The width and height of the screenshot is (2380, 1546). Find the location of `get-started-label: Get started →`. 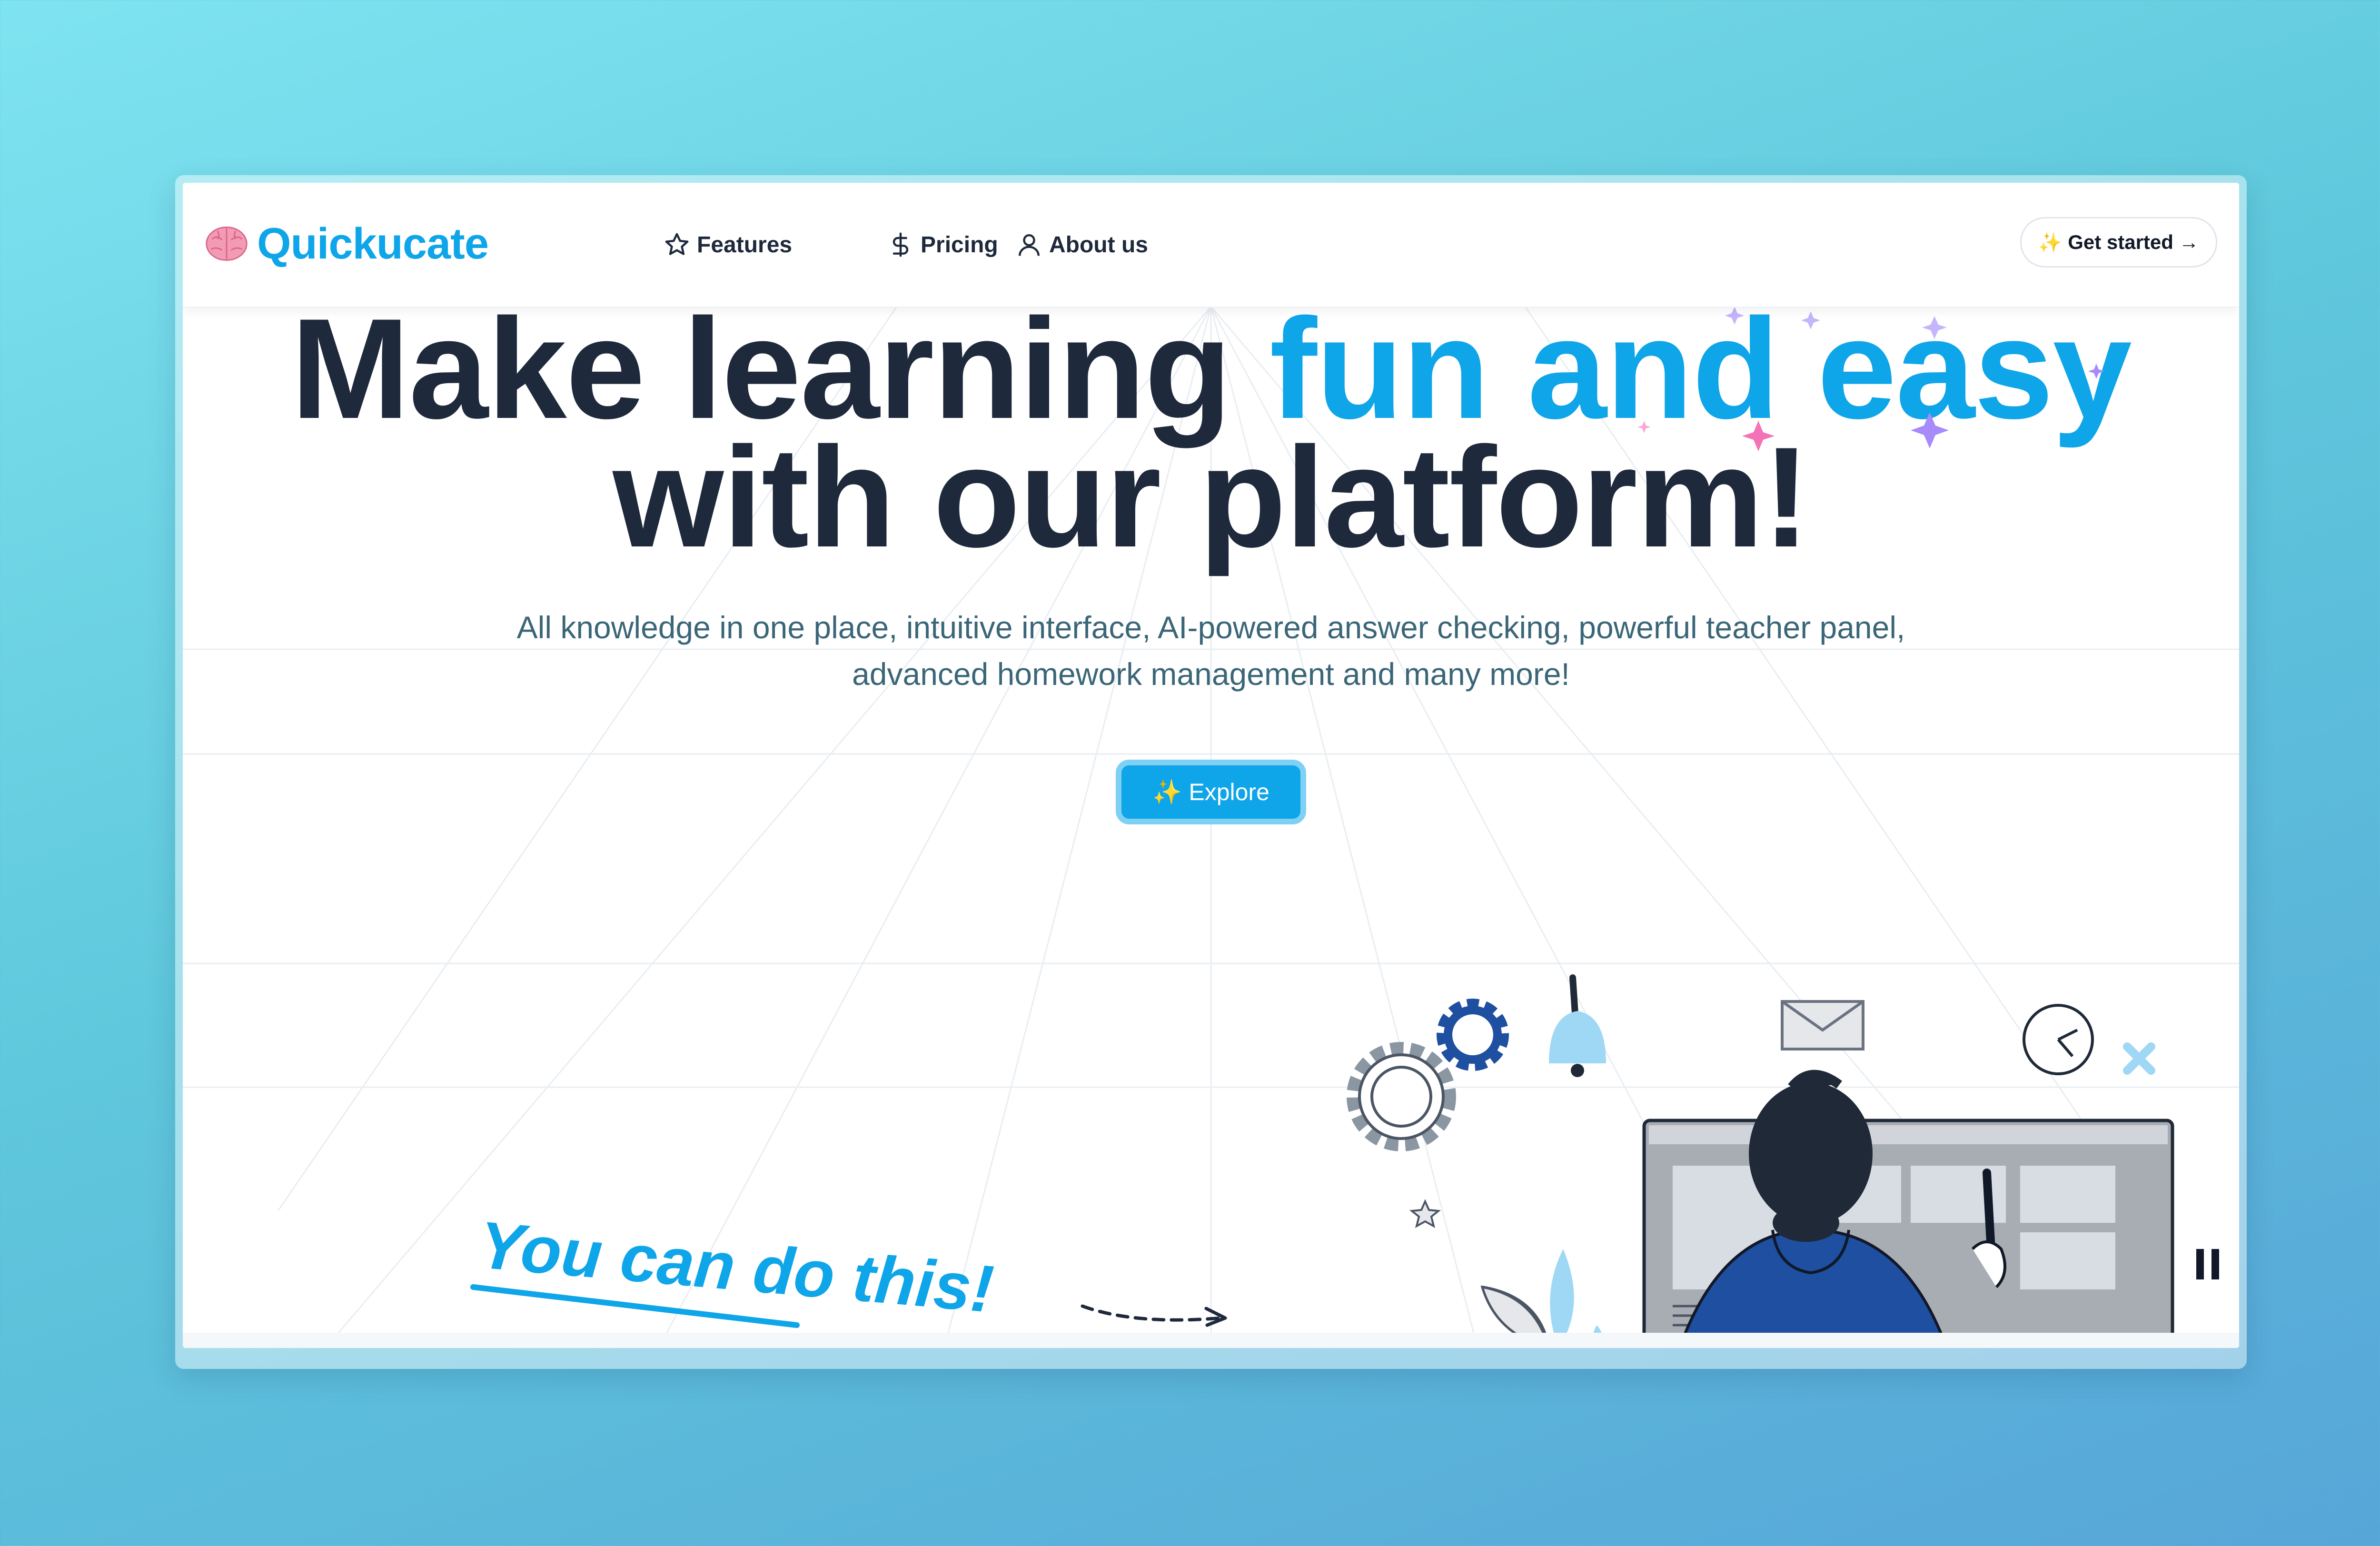

get-started-label: Get started → is located at coordinates (2133, 242).